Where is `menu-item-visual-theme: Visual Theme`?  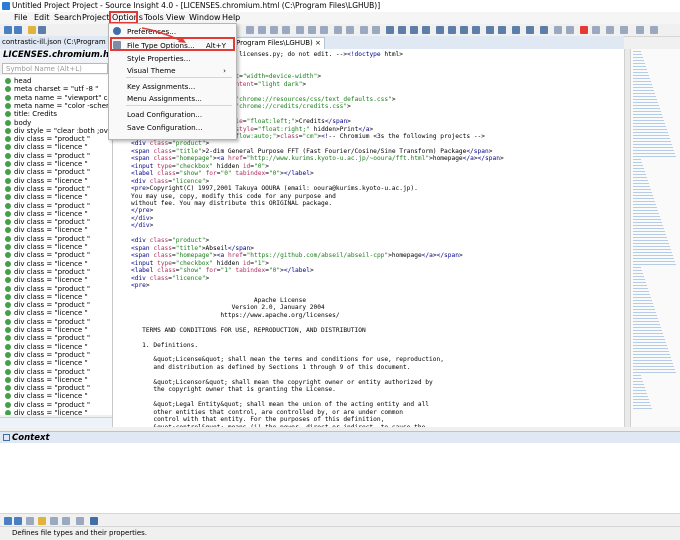 menu-item-visual-theme: Visual Theme is located at coordinates (151, 70).